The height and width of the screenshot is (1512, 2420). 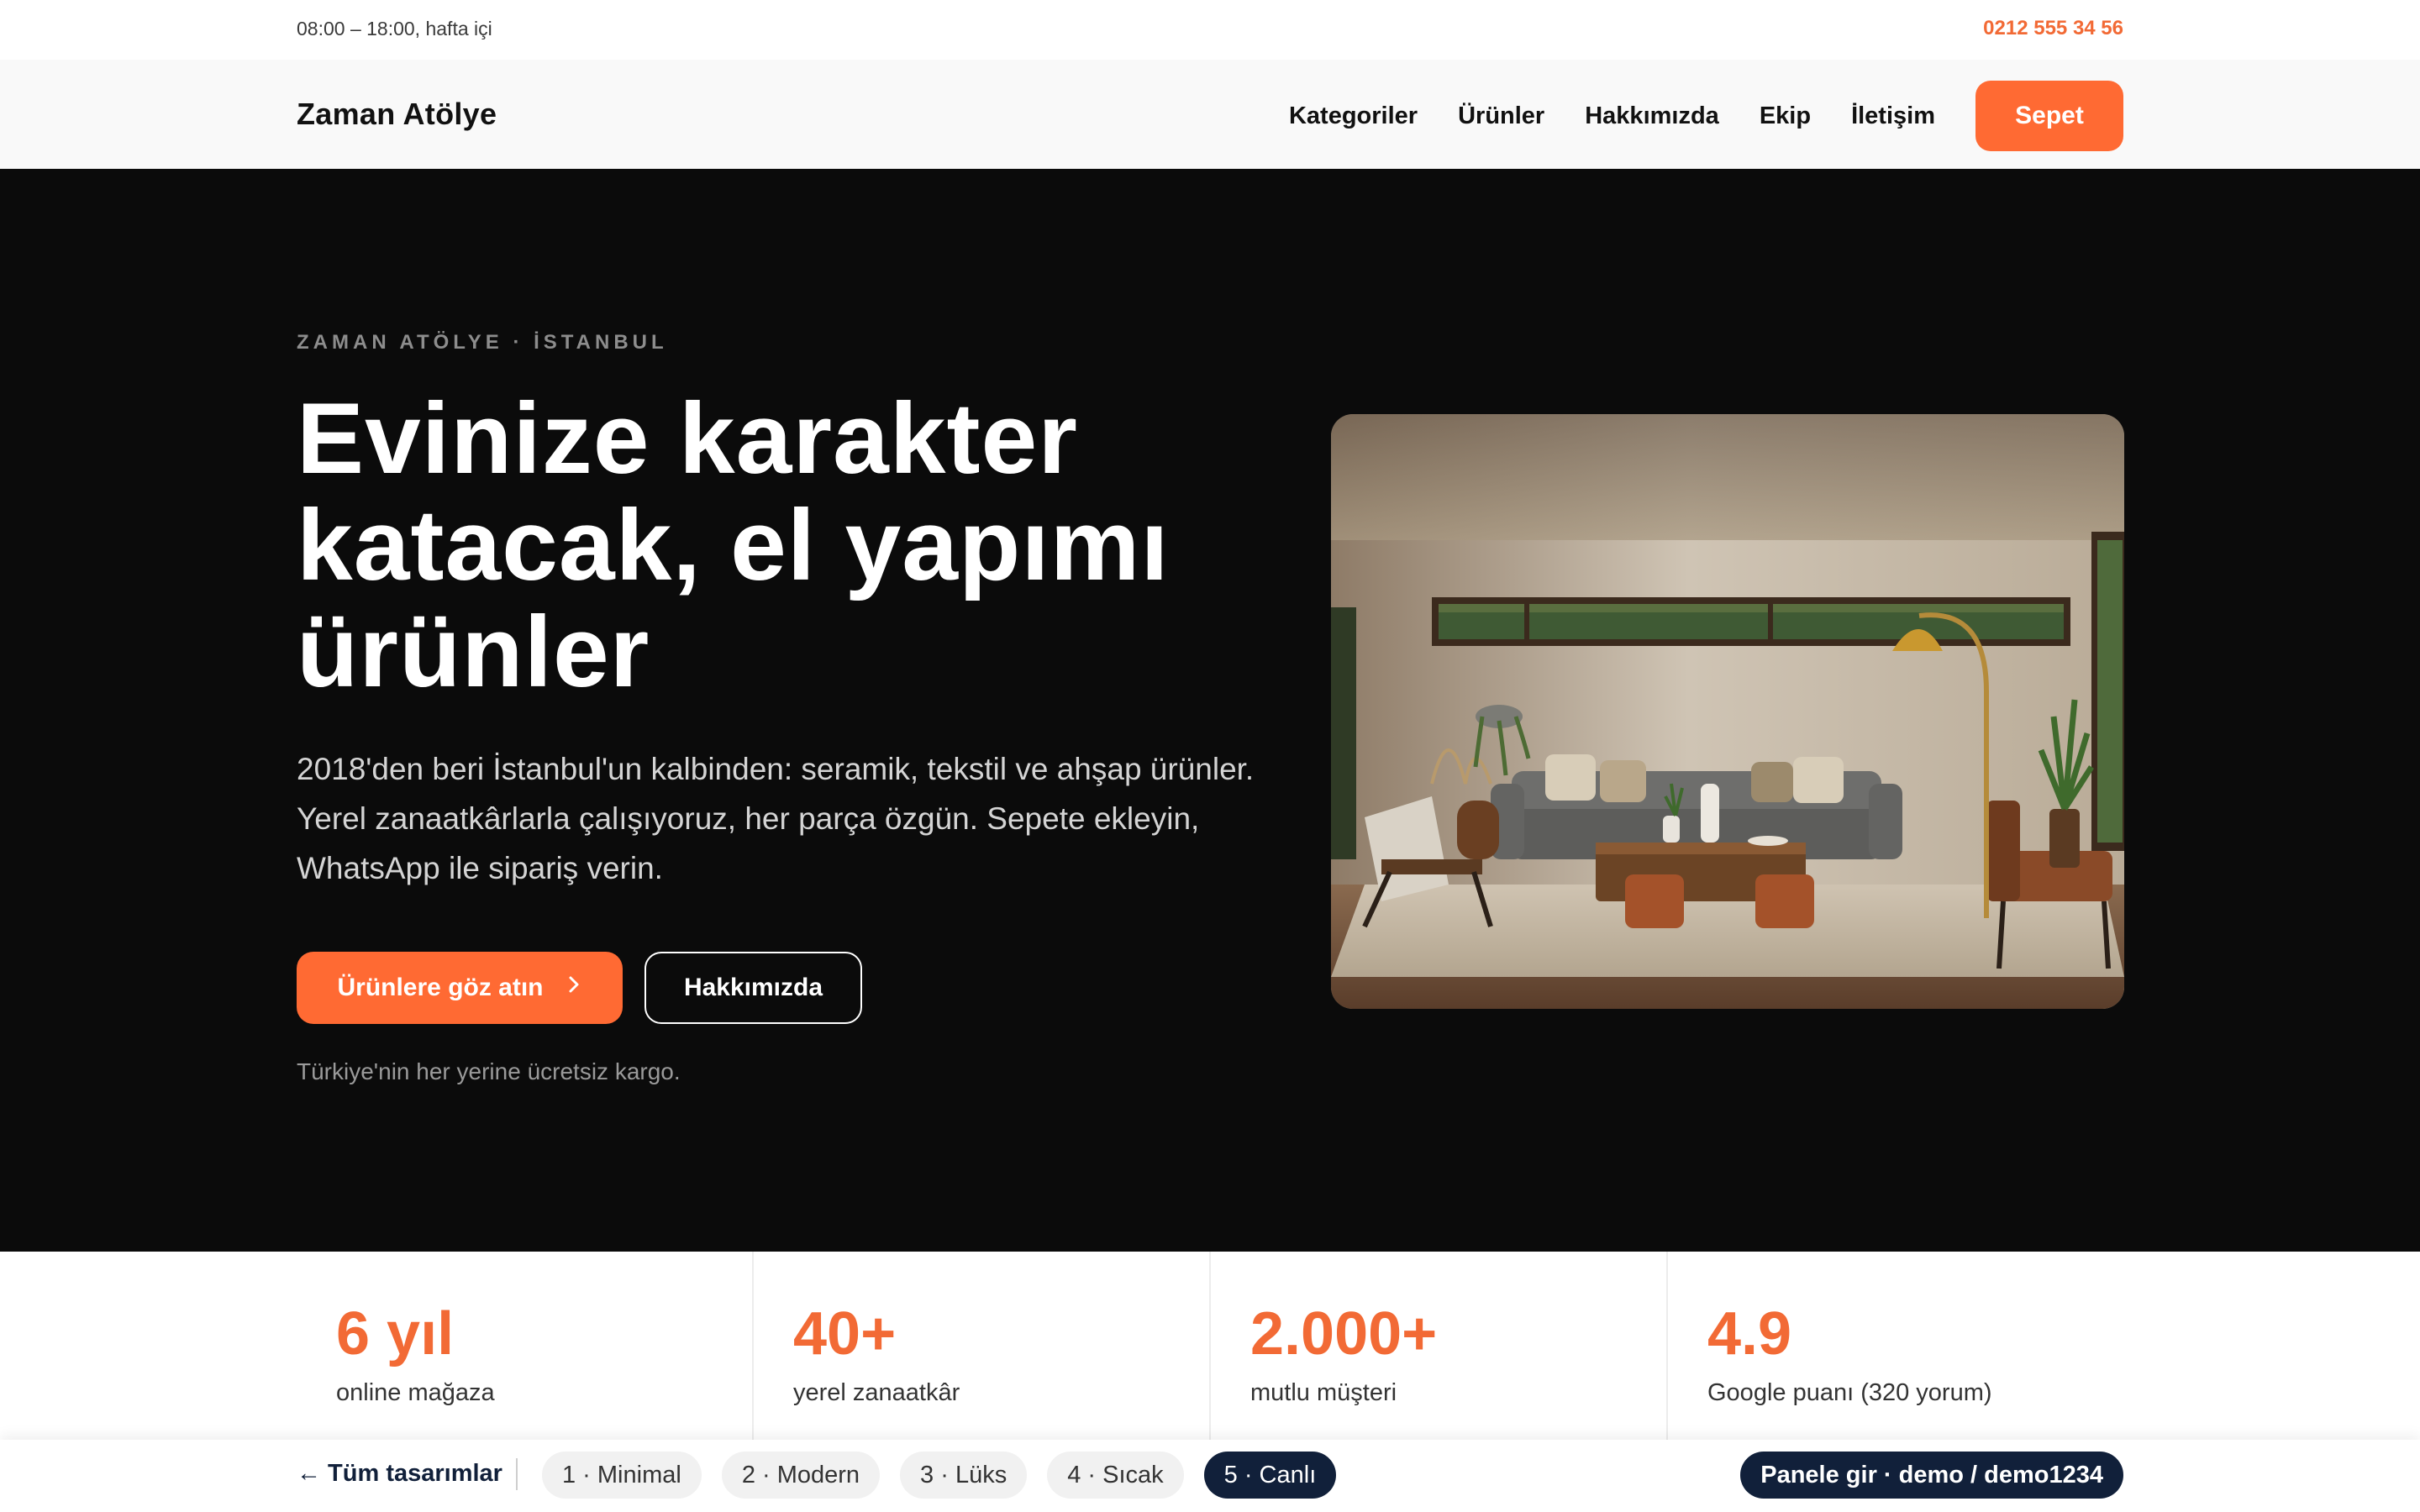 What do you see at coordinates (622, 1475) in the screenshot?
I see `design-pill-minimal: 1 · Minimal` at bounding box center [622, 1475].